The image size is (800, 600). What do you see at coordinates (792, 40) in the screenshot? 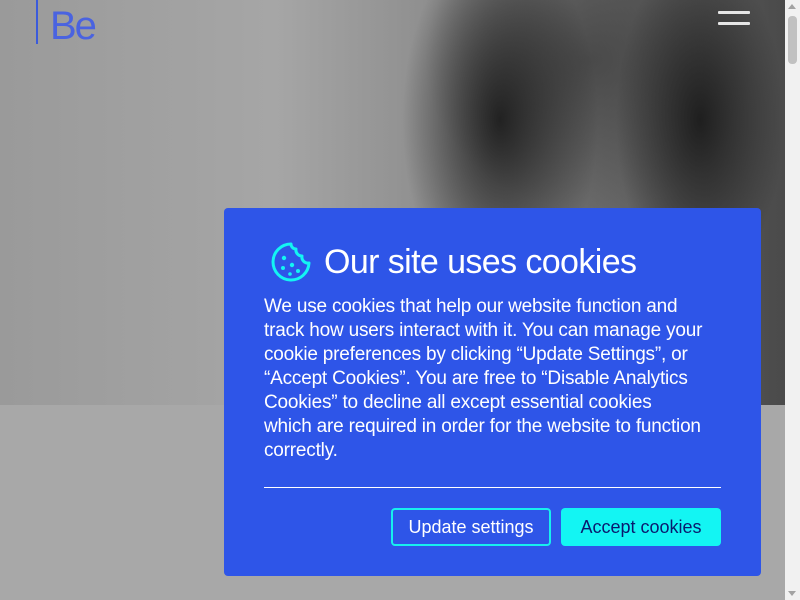
I see `scrollbar-thumb` at bounding box center [792, 40].